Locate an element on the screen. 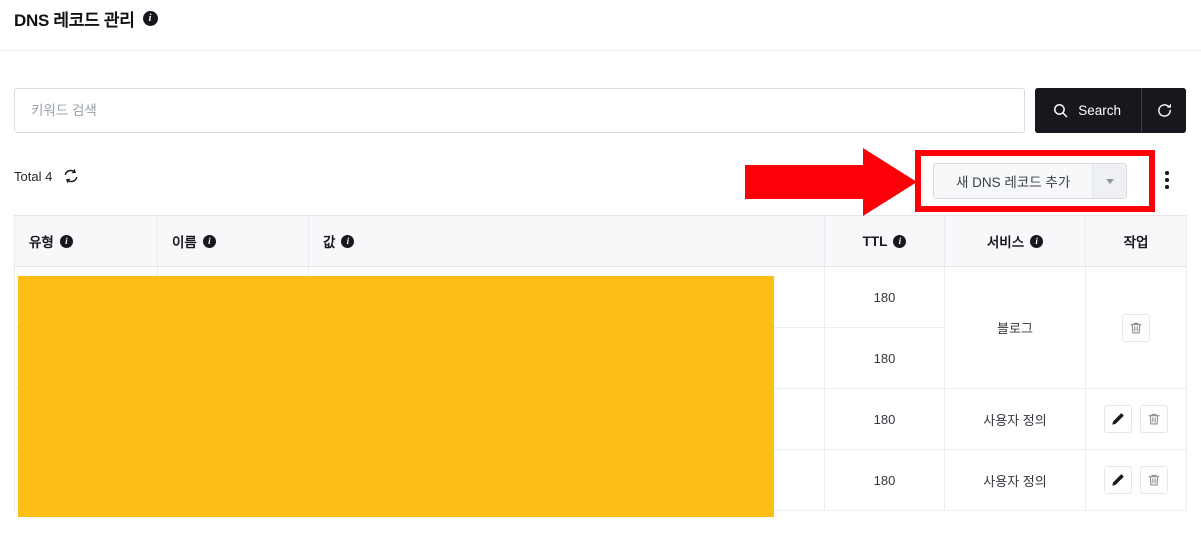 Image resolution: width=1201 pixels, height=544 pixels. column-header-service: 서비스 i is located at coordinates (1015, 241).